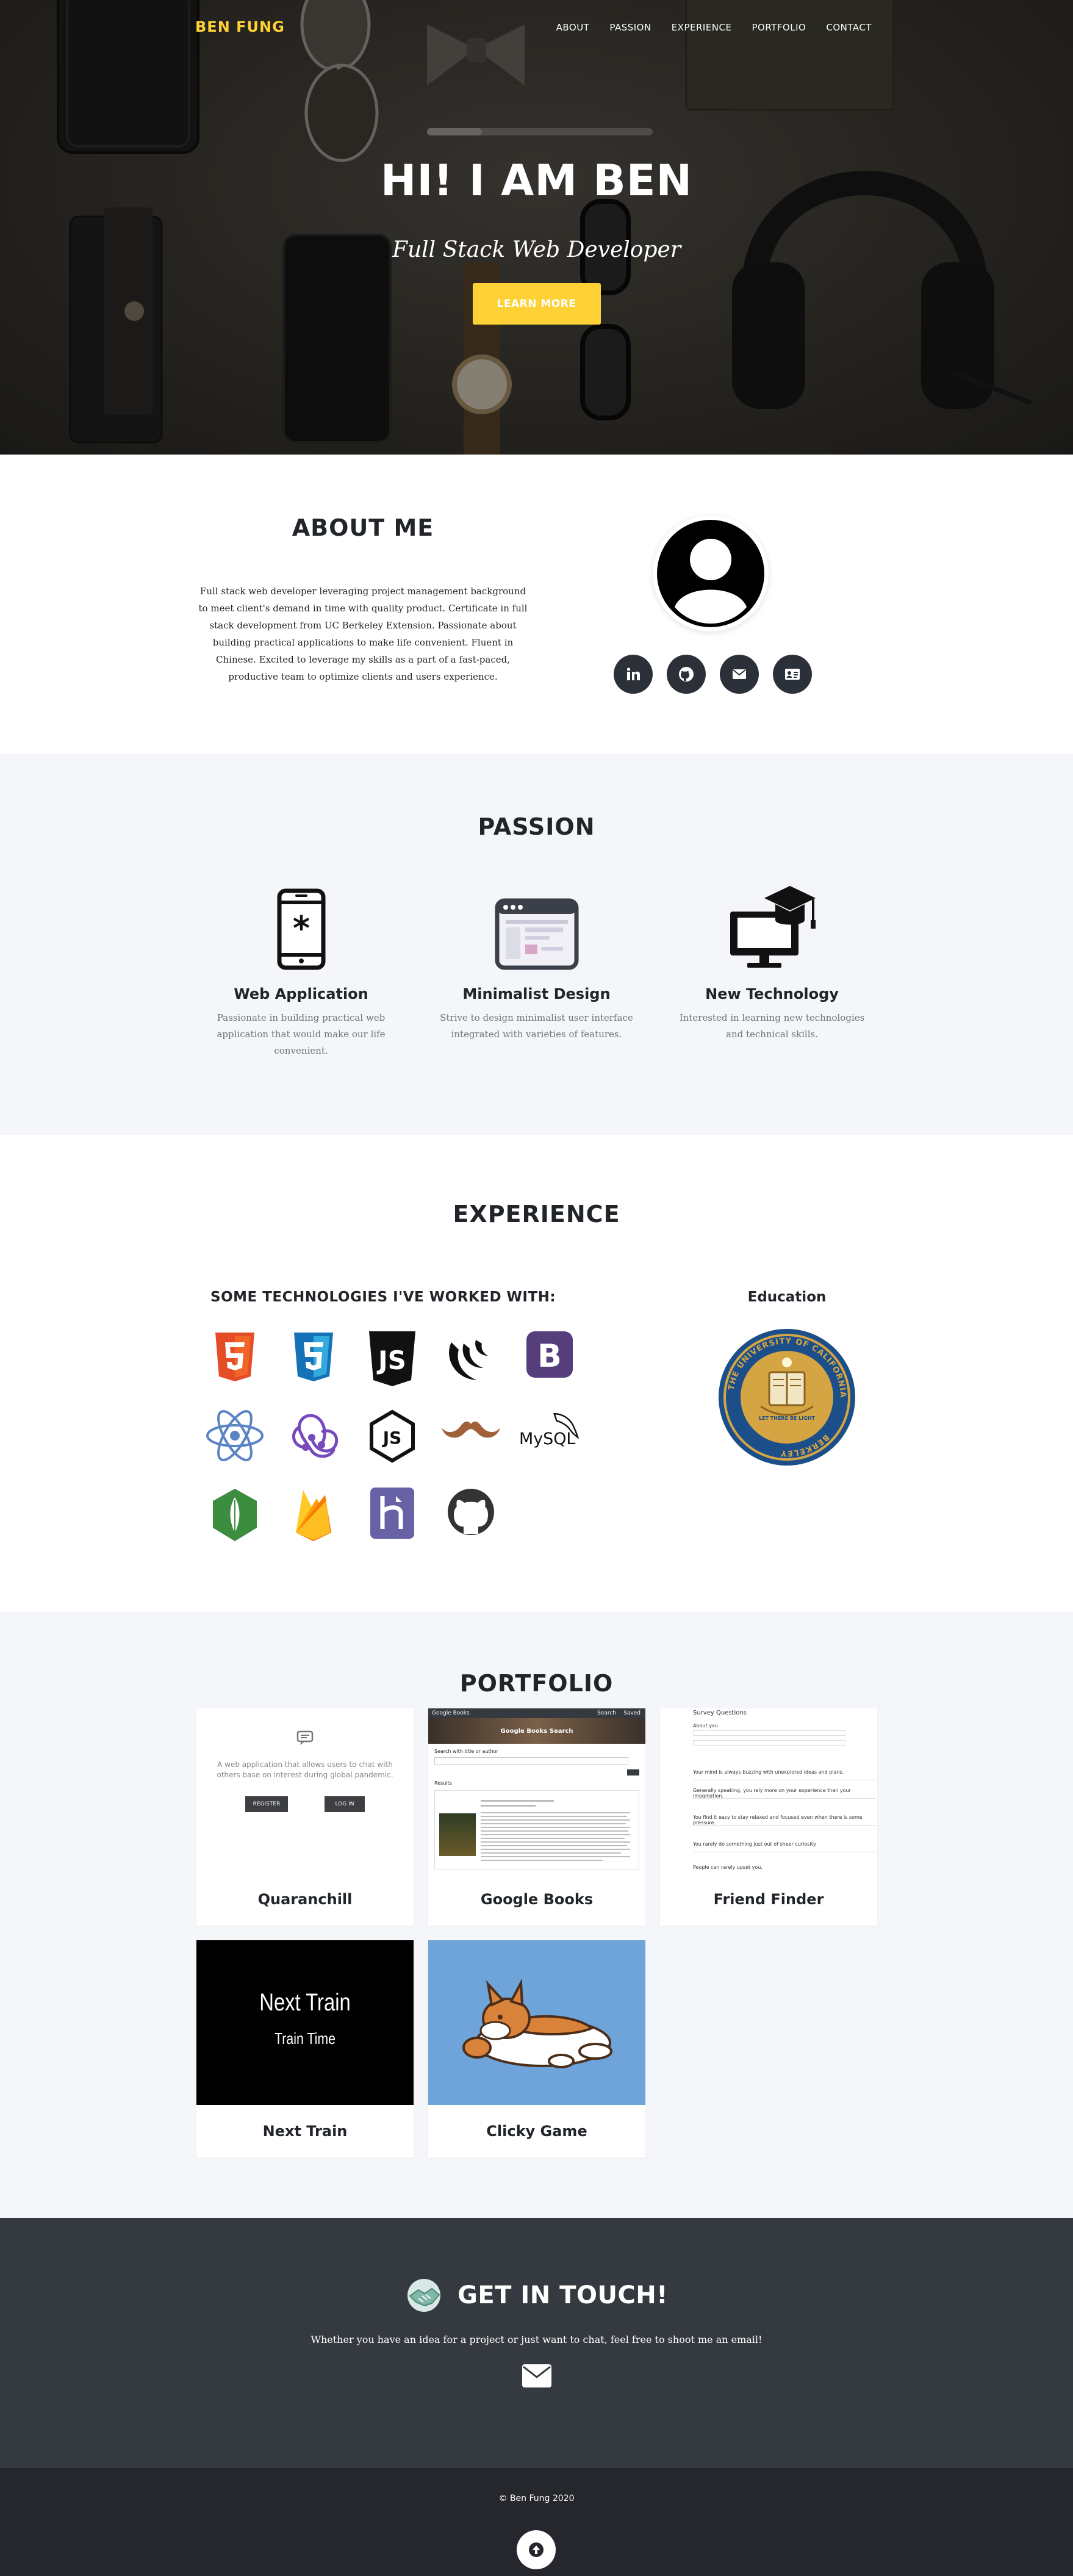 Image resolution: width=1073 pixels, height=2576 pixels. What do you see at coordinates (779, 27) in the screenshot?
I see `nav-link-portfolio: PORTFOLIO` at bounding box center [779, 27].